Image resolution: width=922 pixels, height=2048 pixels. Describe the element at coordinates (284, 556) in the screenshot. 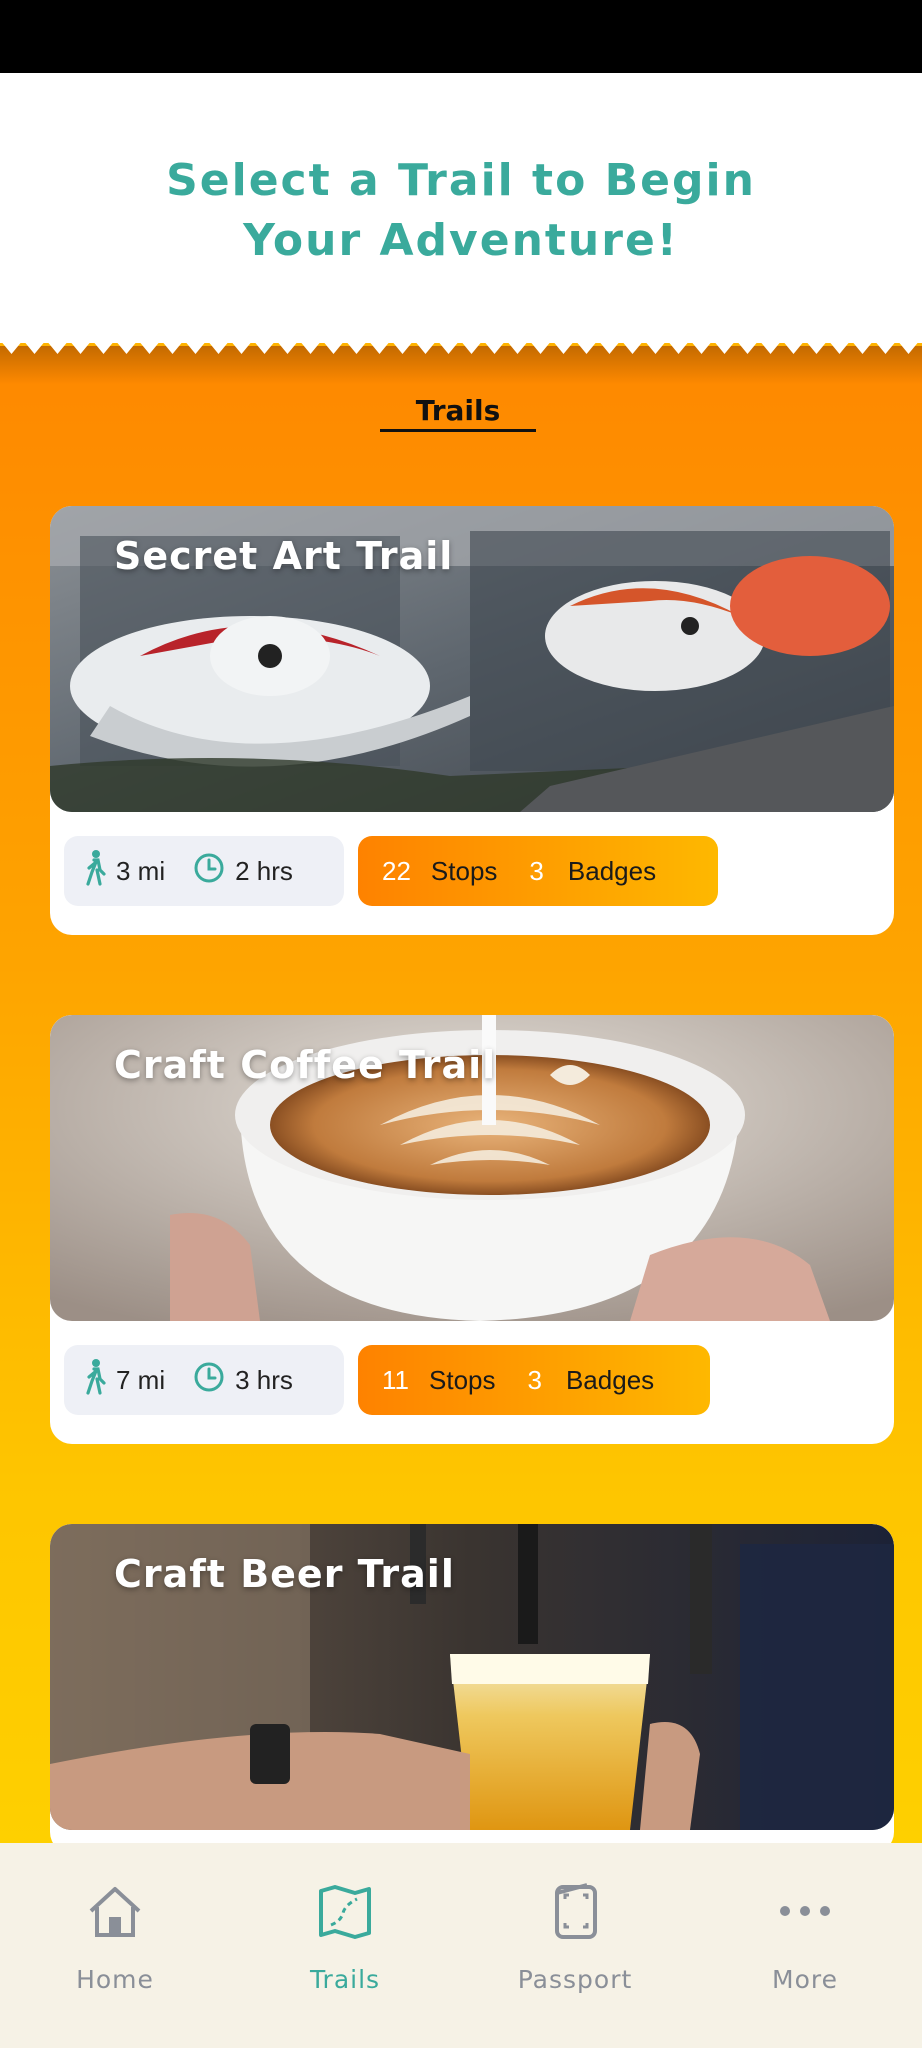

I see `trail-name: Secret Art Trail` at that location.